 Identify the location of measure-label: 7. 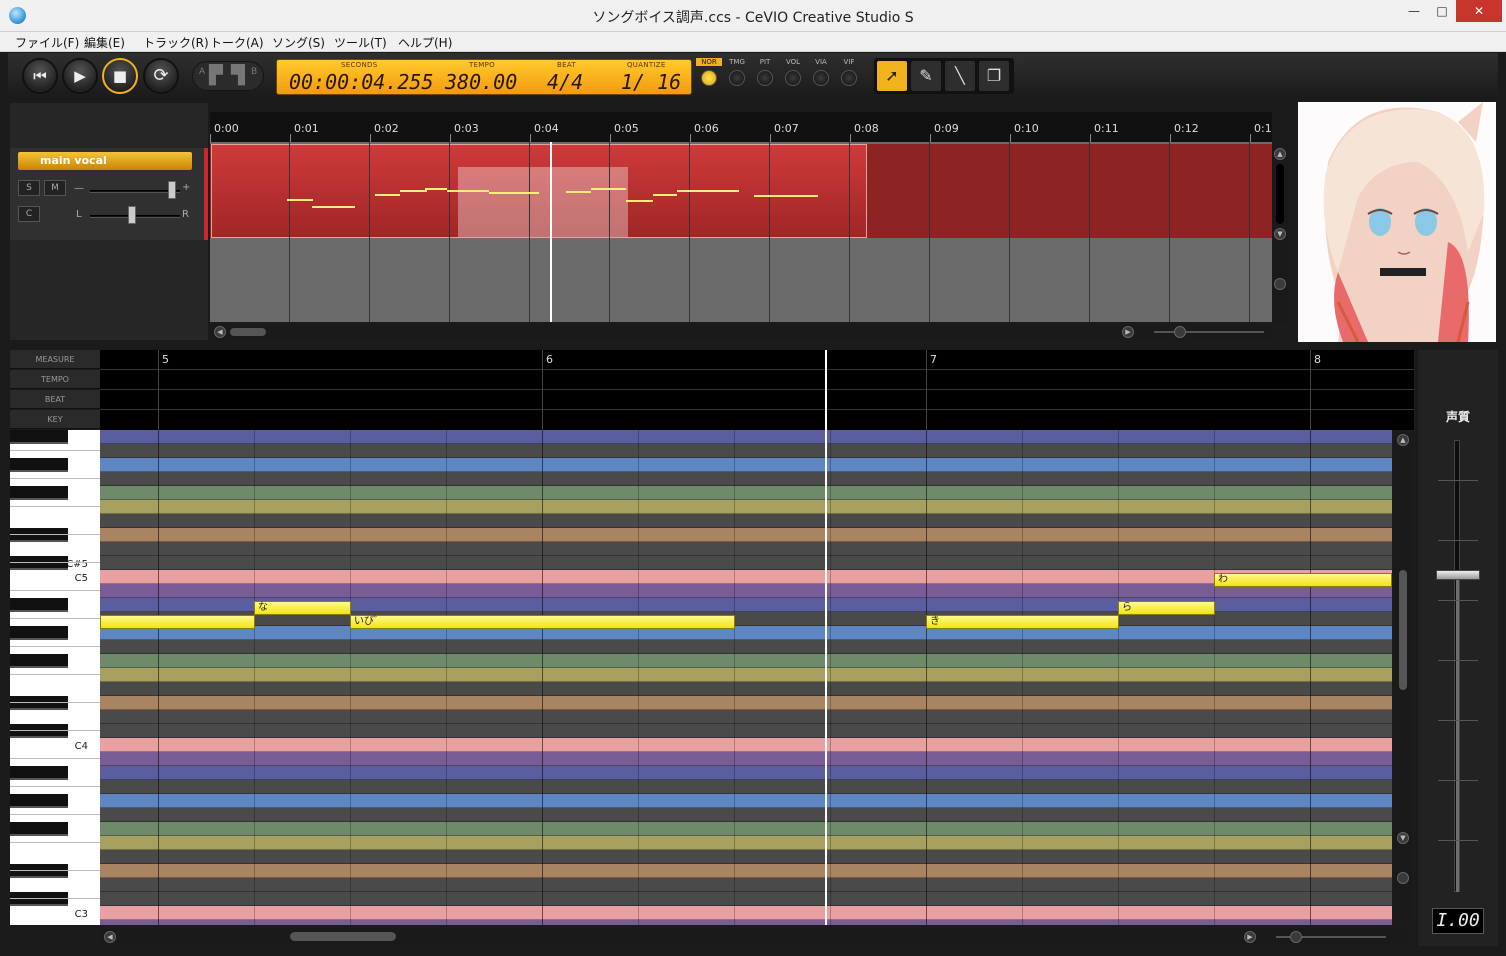
(933, 359).